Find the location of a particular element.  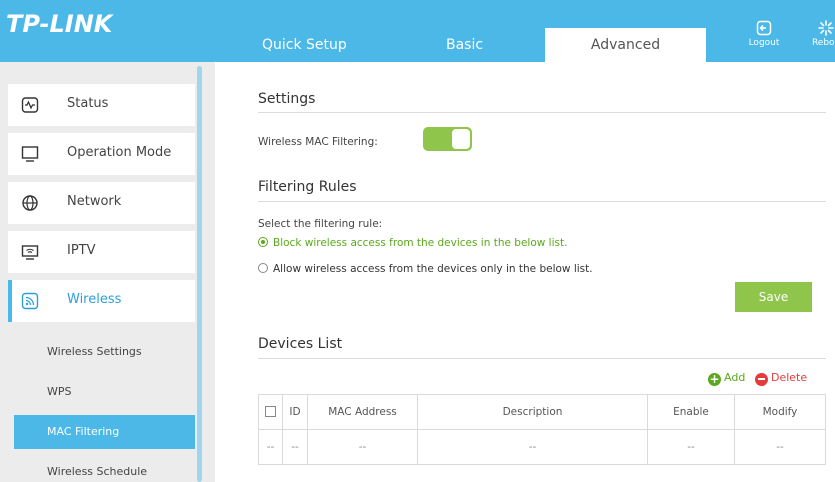

select-all-checkbox is located at coordinates (270, 411).